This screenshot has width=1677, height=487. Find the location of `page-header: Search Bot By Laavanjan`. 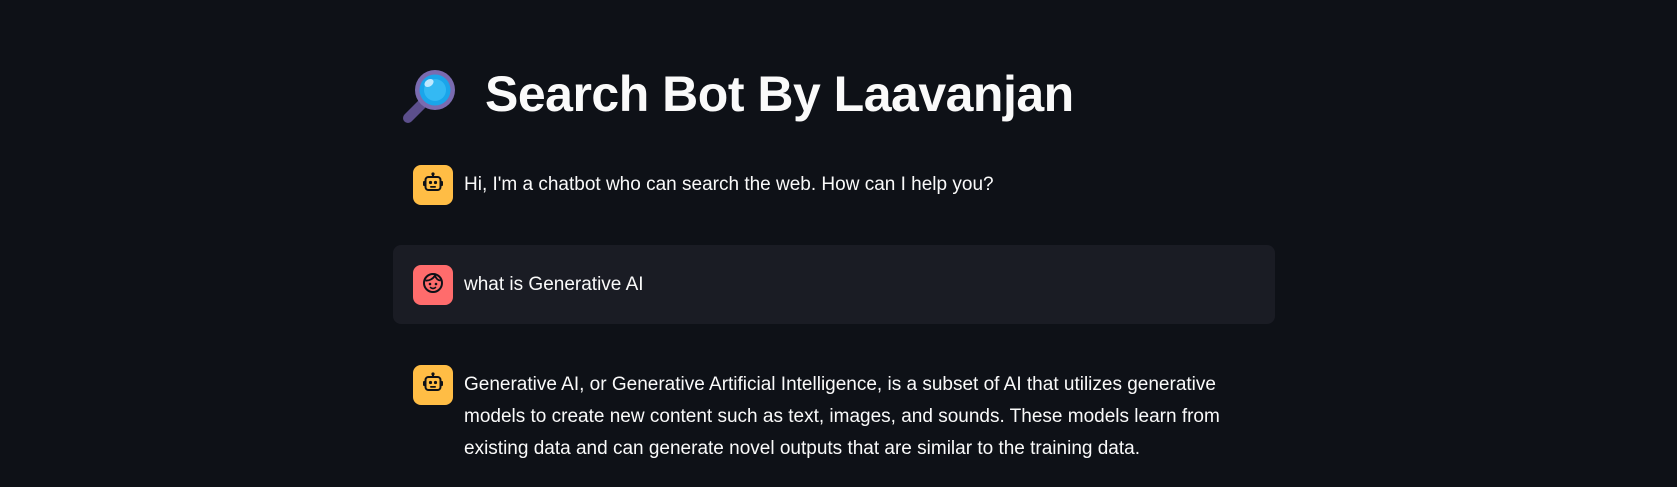

page-header: Search Bot By Laavanjan is located at coordinates (737, 94).